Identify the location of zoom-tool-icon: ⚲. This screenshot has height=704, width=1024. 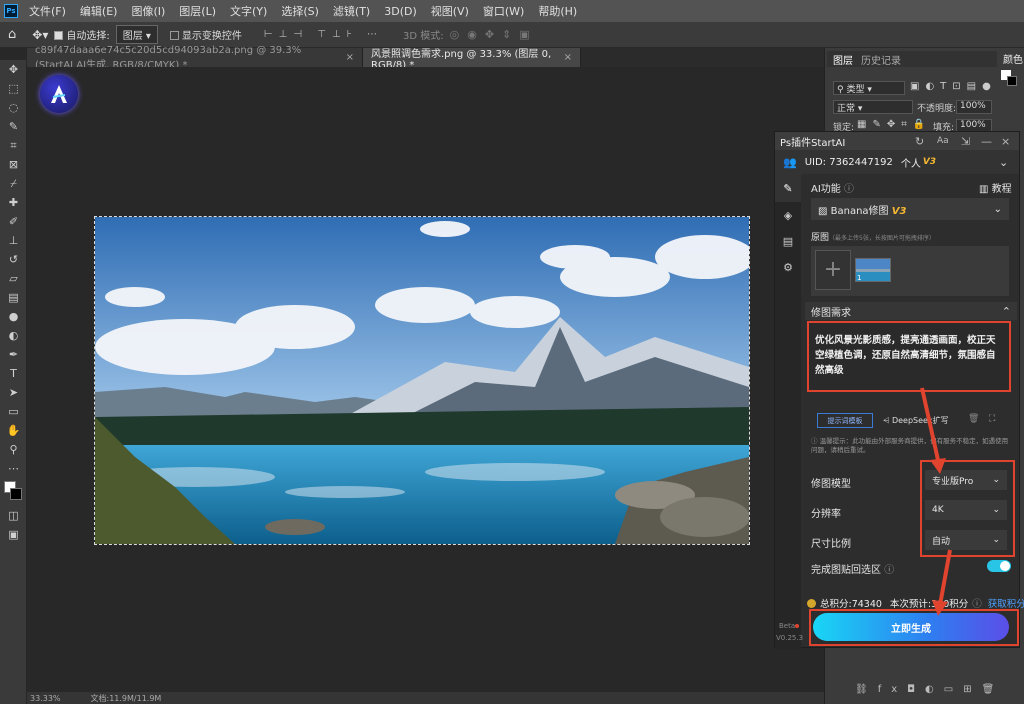
(13, 449).